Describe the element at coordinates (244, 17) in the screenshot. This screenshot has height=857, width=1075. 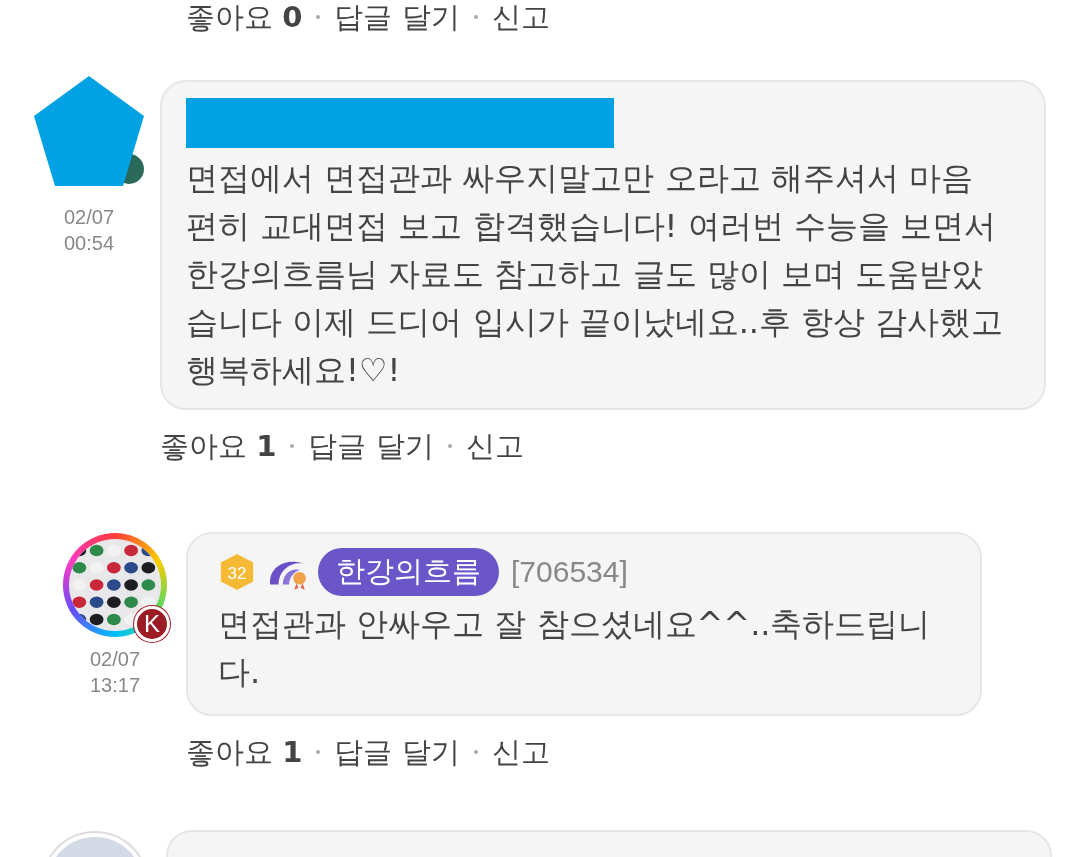
I see `like-button: 좋아요 0` at that location.